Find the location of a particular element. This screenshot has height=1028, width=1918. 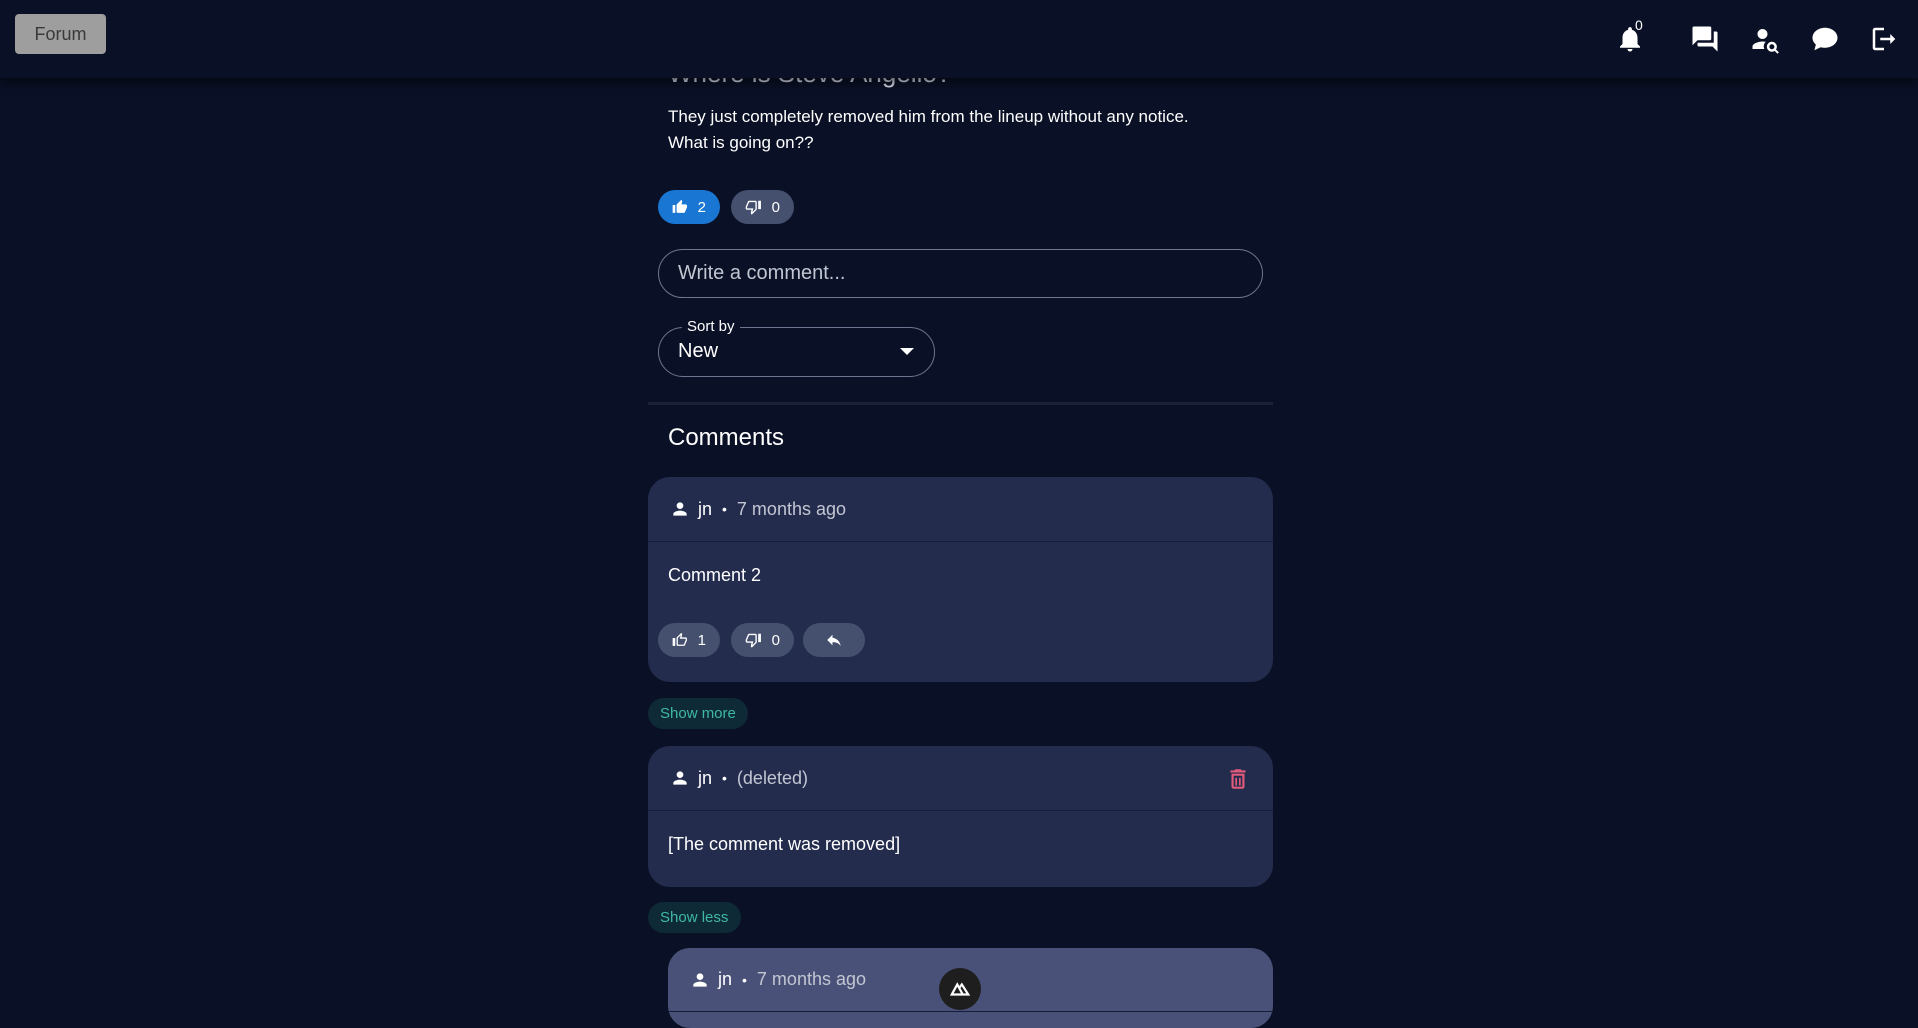

notification-count: 0 is located at coordinates (1639, 25).